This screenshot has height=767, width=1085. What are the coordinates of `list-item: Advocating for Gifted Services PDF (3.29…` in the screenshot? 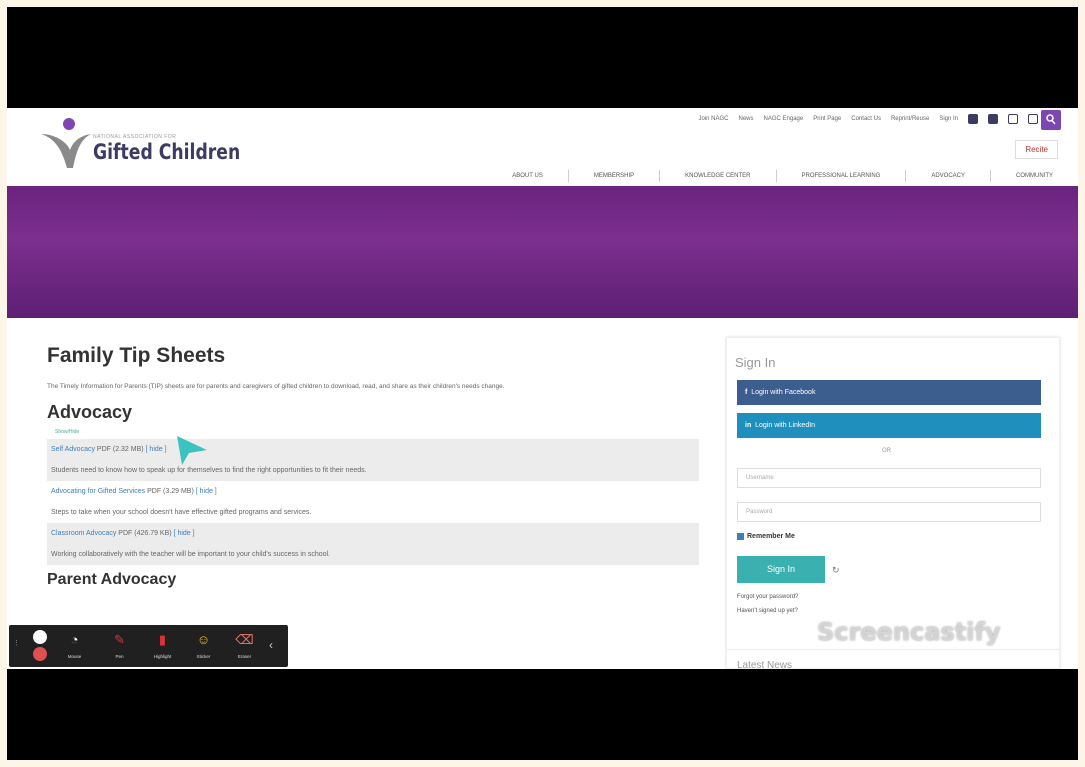 It's located at (373, 491).